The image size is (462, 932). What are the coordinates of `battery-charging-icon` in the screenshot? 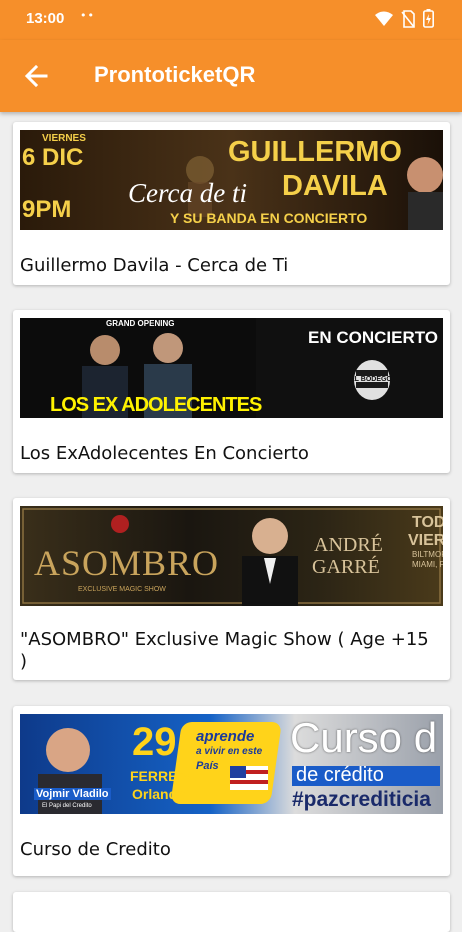 It's located at (428, 18).